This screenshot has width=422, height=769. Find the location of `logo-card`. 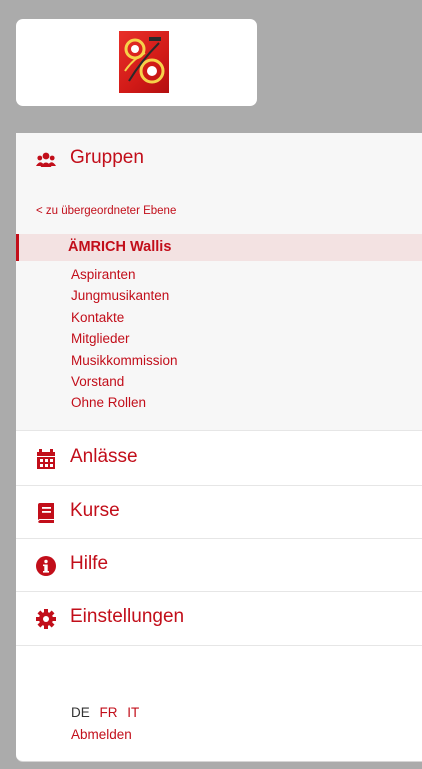

logo-card is located at coordinates (136, 62).